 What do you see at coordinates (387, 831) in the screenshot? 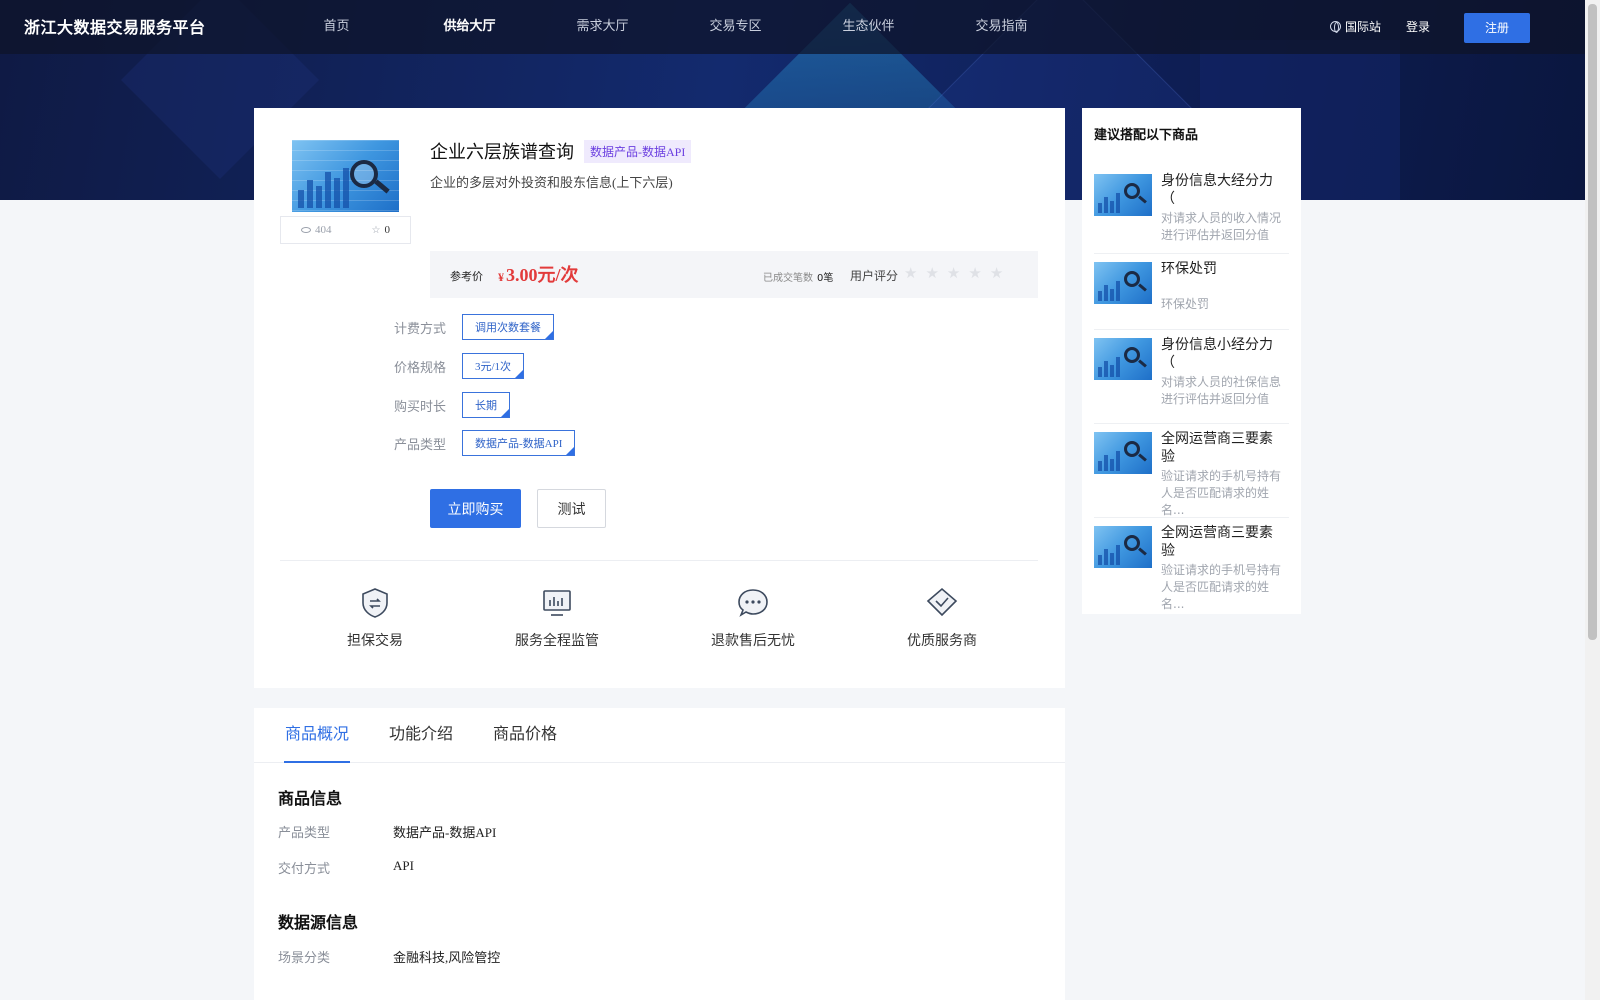
I see `info-row-product-type: 产品类型 数据产品-数据API` at bounding box center [387, 831].